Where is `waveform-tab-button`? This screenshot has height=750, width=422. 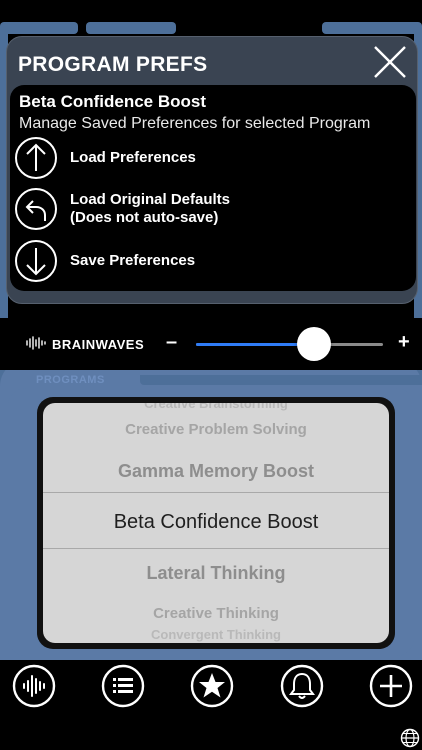 waveform-tab-button is located at coordinates (34, 686).